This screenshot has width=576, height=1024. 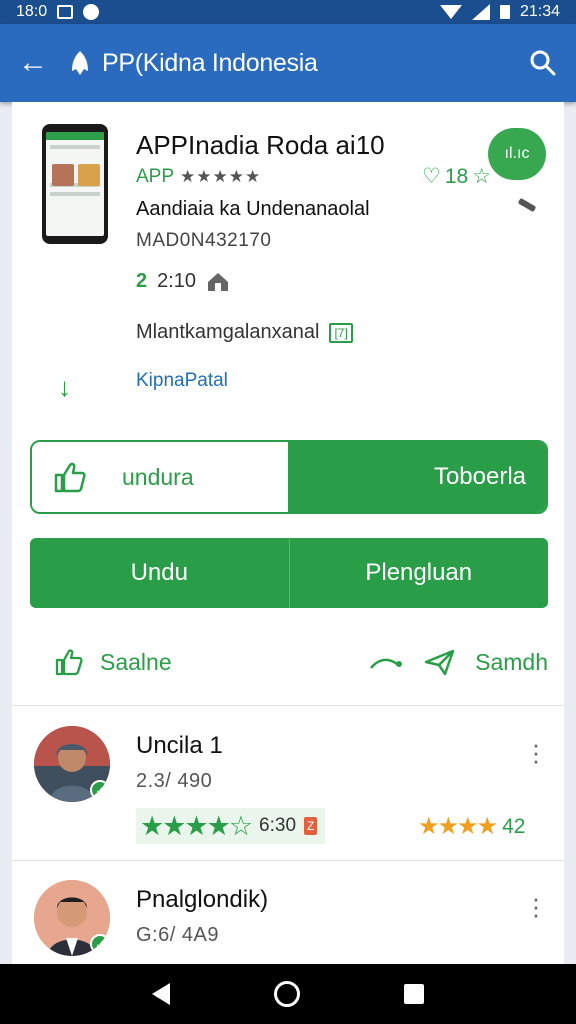 I want to click on review-rating-value: 6:30, so click(x=278, y=825).